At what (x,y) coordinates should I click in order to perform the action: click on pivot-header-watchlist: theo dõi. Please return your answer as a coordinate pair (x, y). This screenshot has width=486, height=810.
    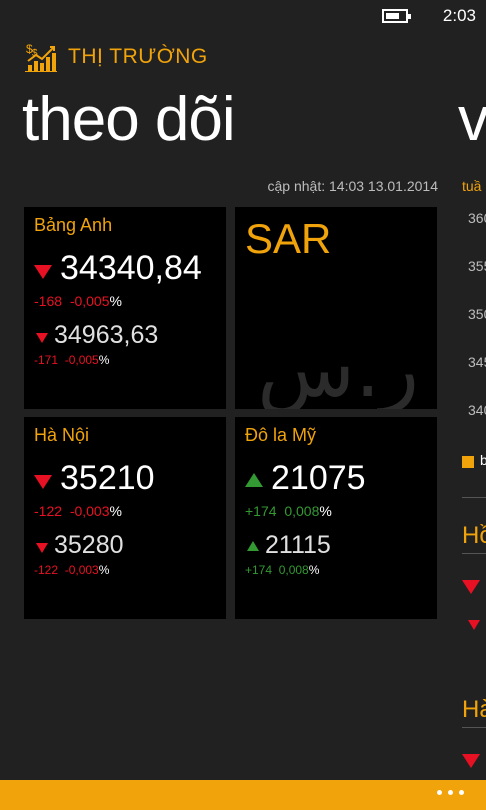
    Looking at the image, I should click on (129, 119).